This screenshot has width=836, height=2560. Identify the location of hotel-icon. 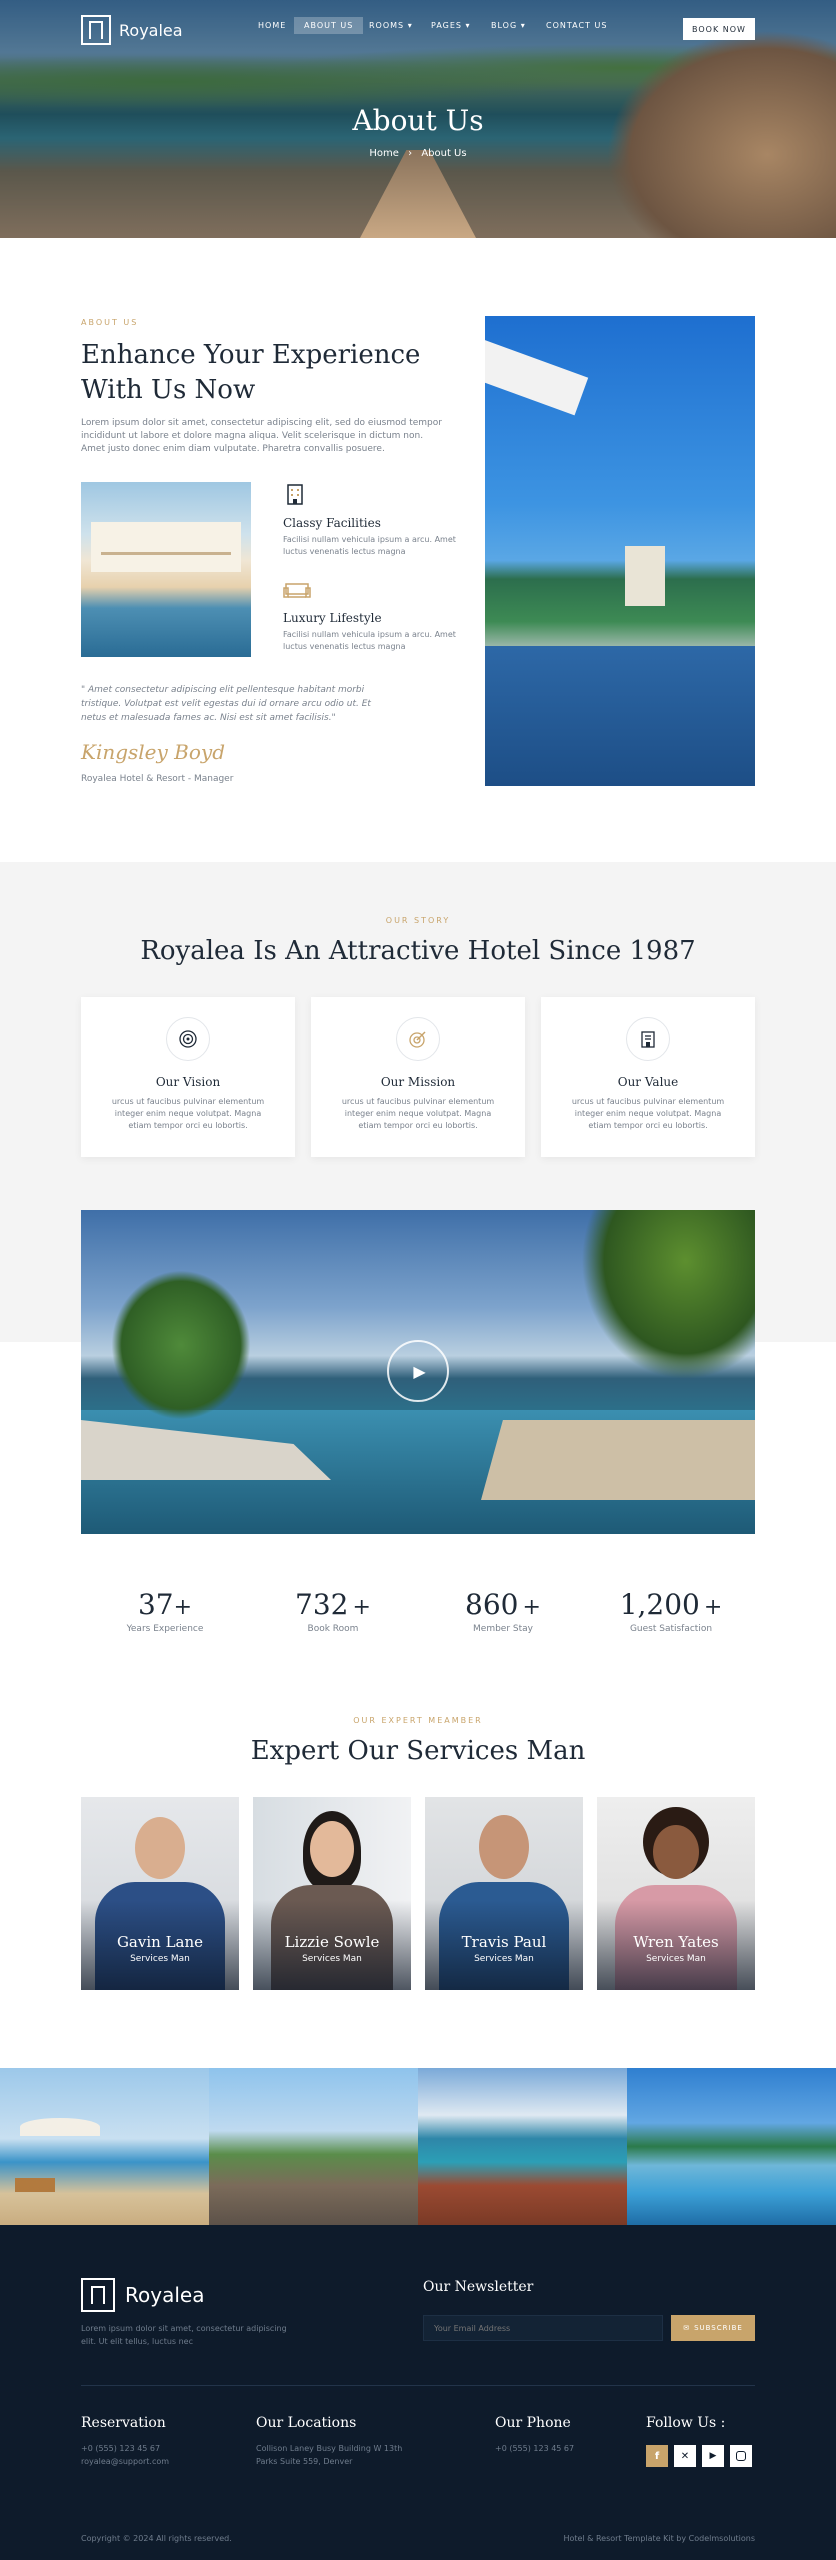
(648, 1039).